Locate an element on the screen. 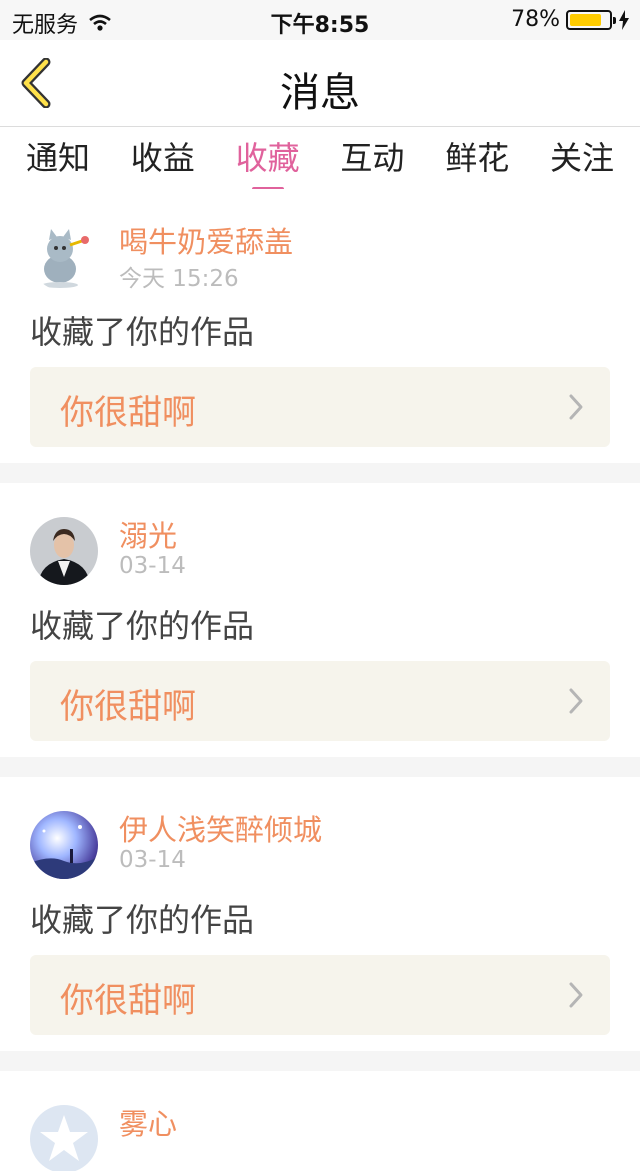 This screenshot has height=1171, width=640. status-bar: 无服务 下午8:55 78% is located at coordinates (320, 20).